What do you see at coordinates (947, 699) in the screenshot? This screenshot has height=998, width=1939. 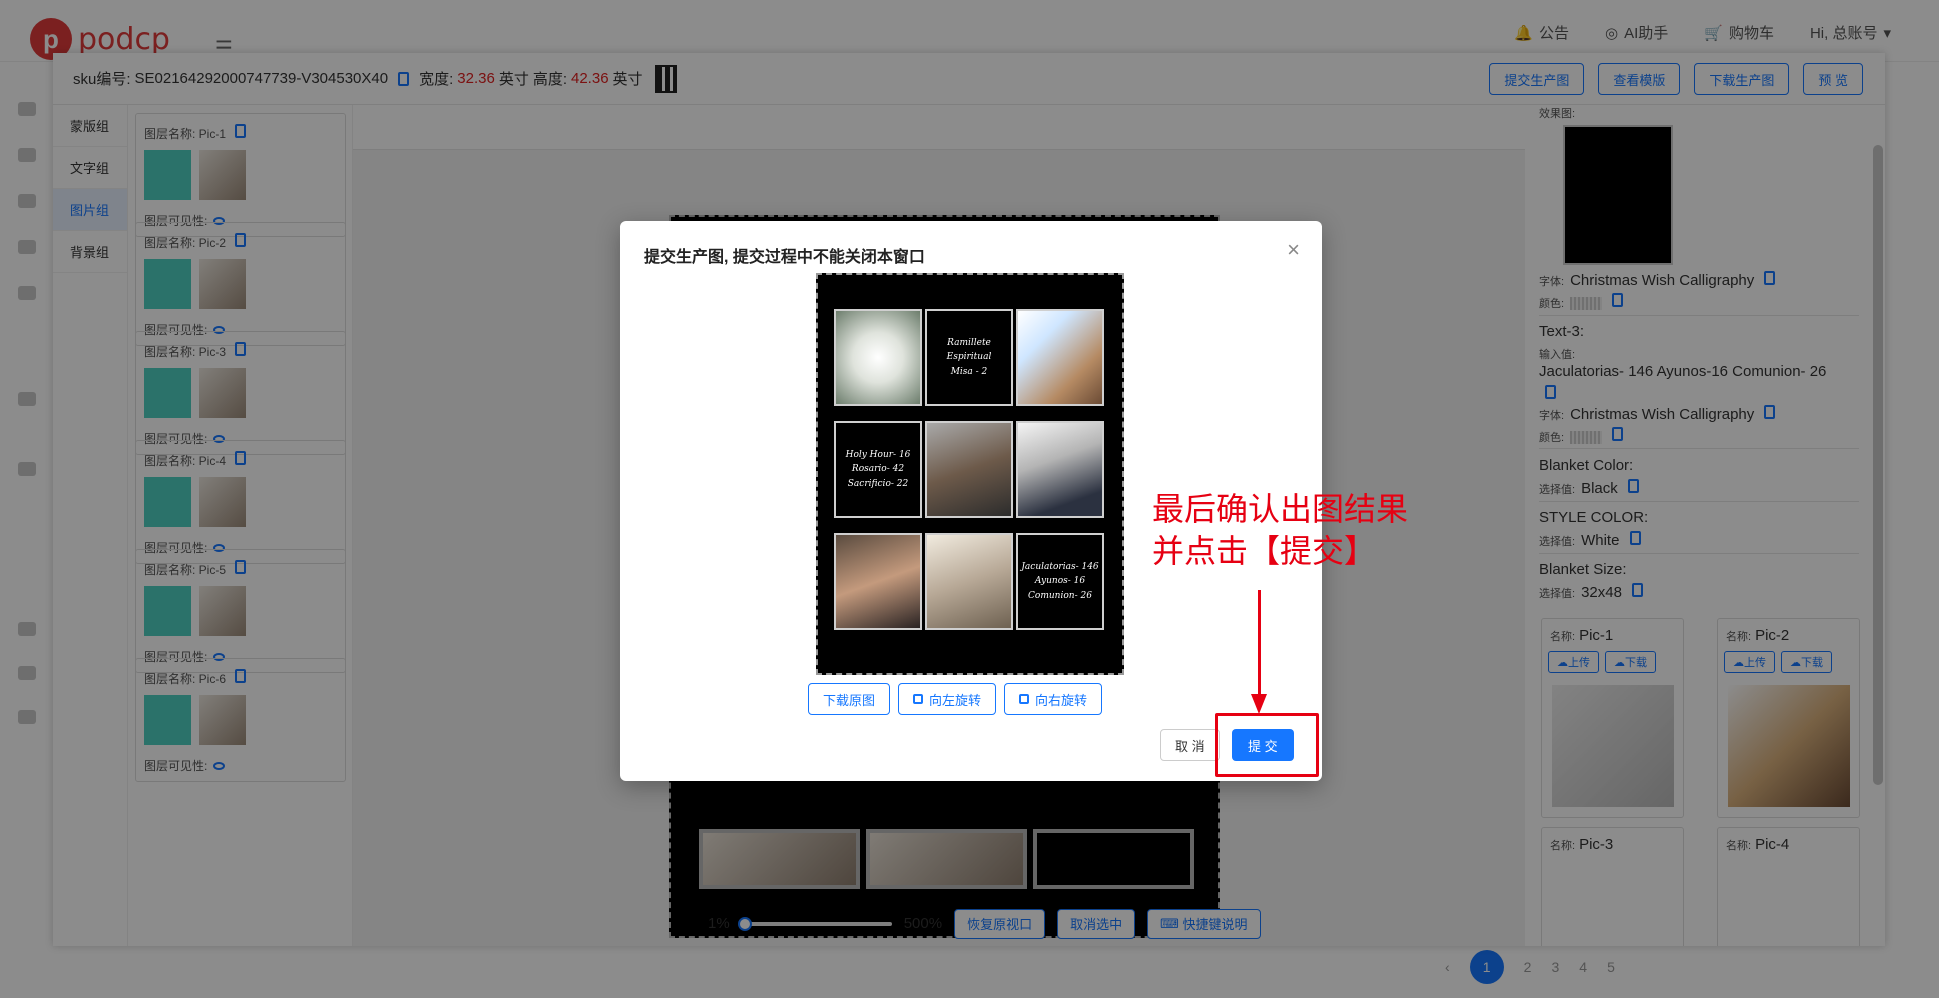 I see `rotate-left-button: 向左旋转` at bounding box center [947, 699].